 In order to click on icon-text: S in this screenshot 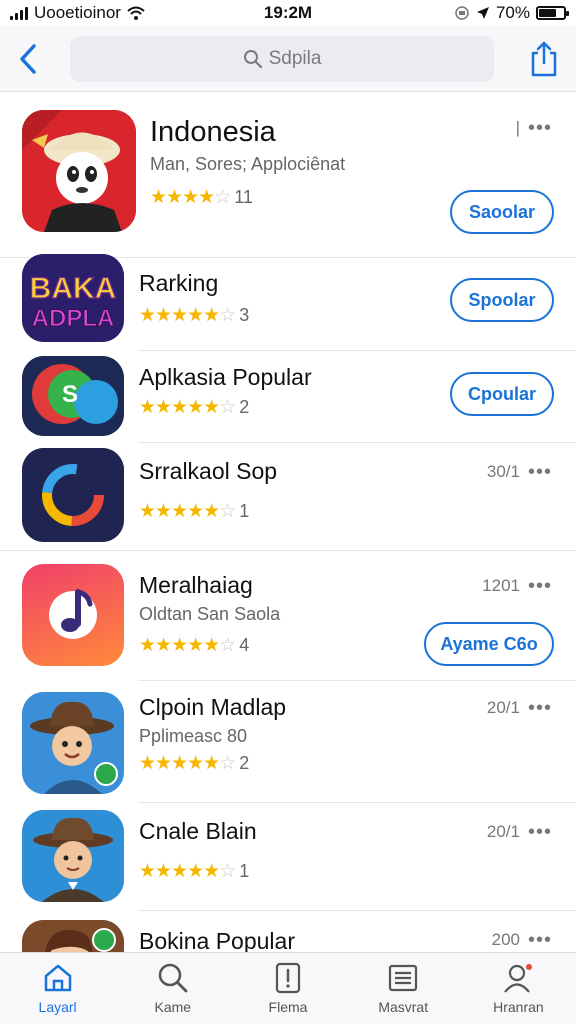, I will do `click(70, 394)`.